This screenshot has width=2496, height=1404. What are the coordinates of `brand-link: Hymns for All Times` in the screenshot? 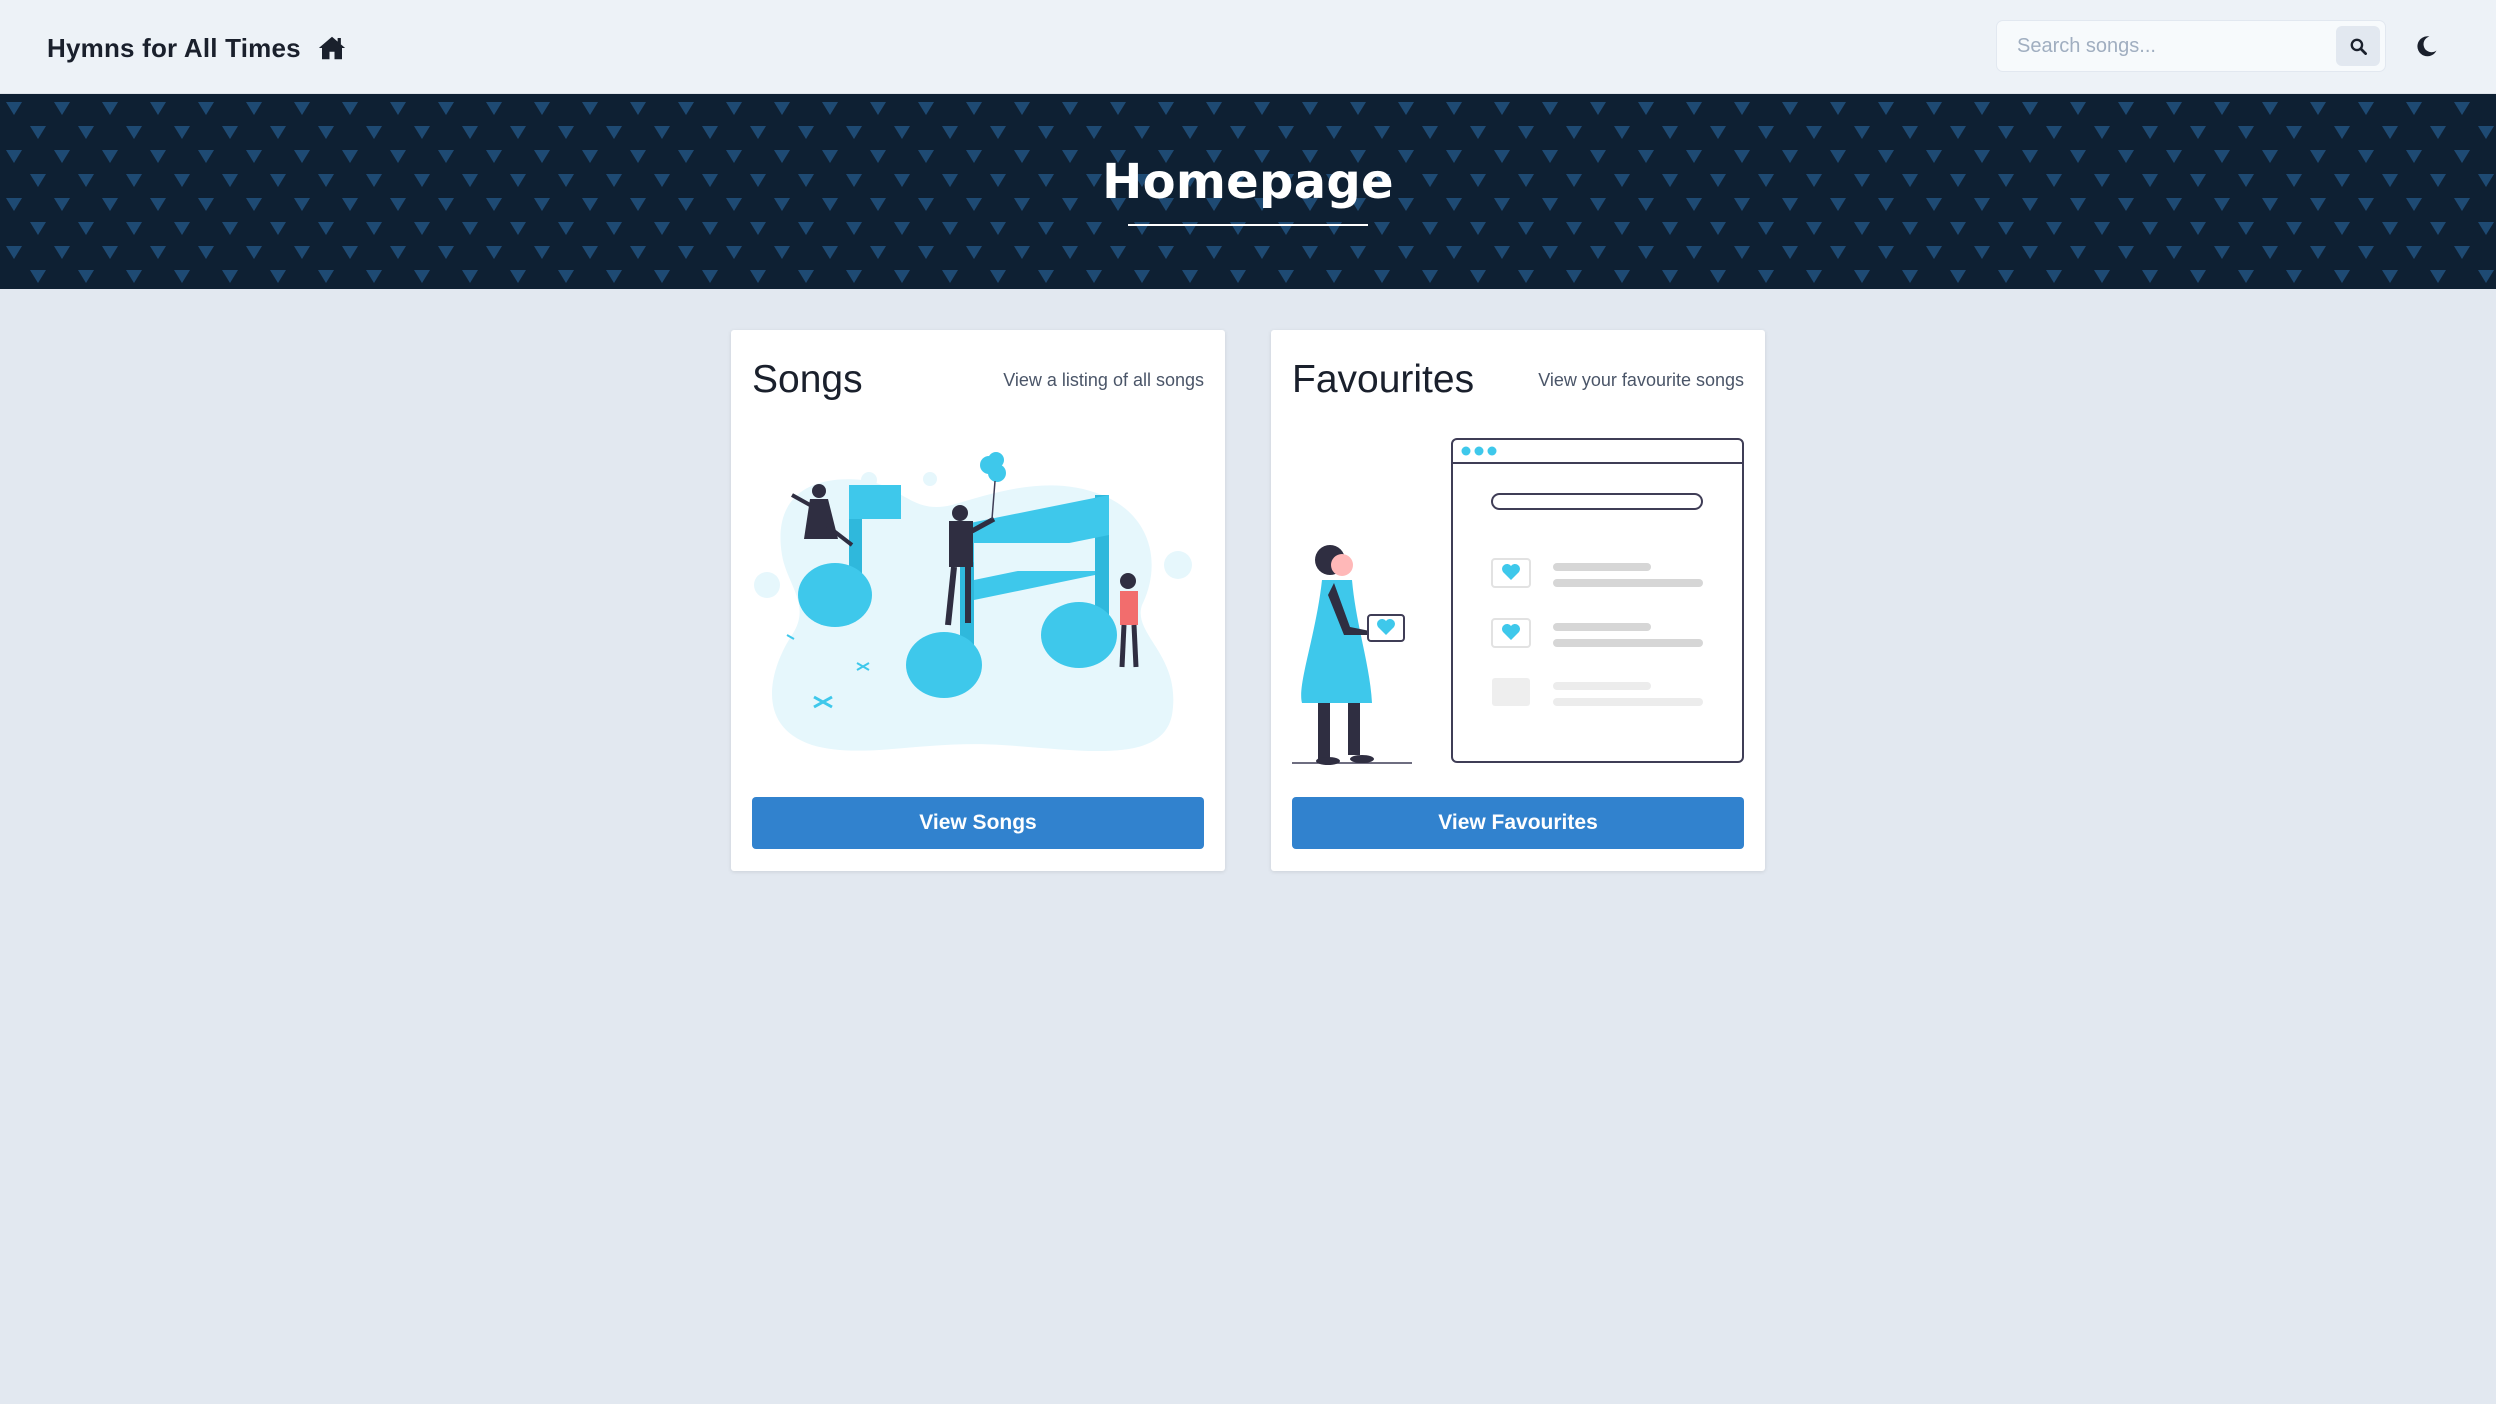 It's located at (197, 48).